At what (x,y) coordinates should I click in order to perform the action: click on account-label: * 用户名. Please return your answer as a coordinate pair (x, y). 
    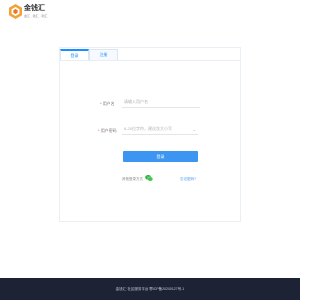
    Looking at the image, I should click on (107, 104).